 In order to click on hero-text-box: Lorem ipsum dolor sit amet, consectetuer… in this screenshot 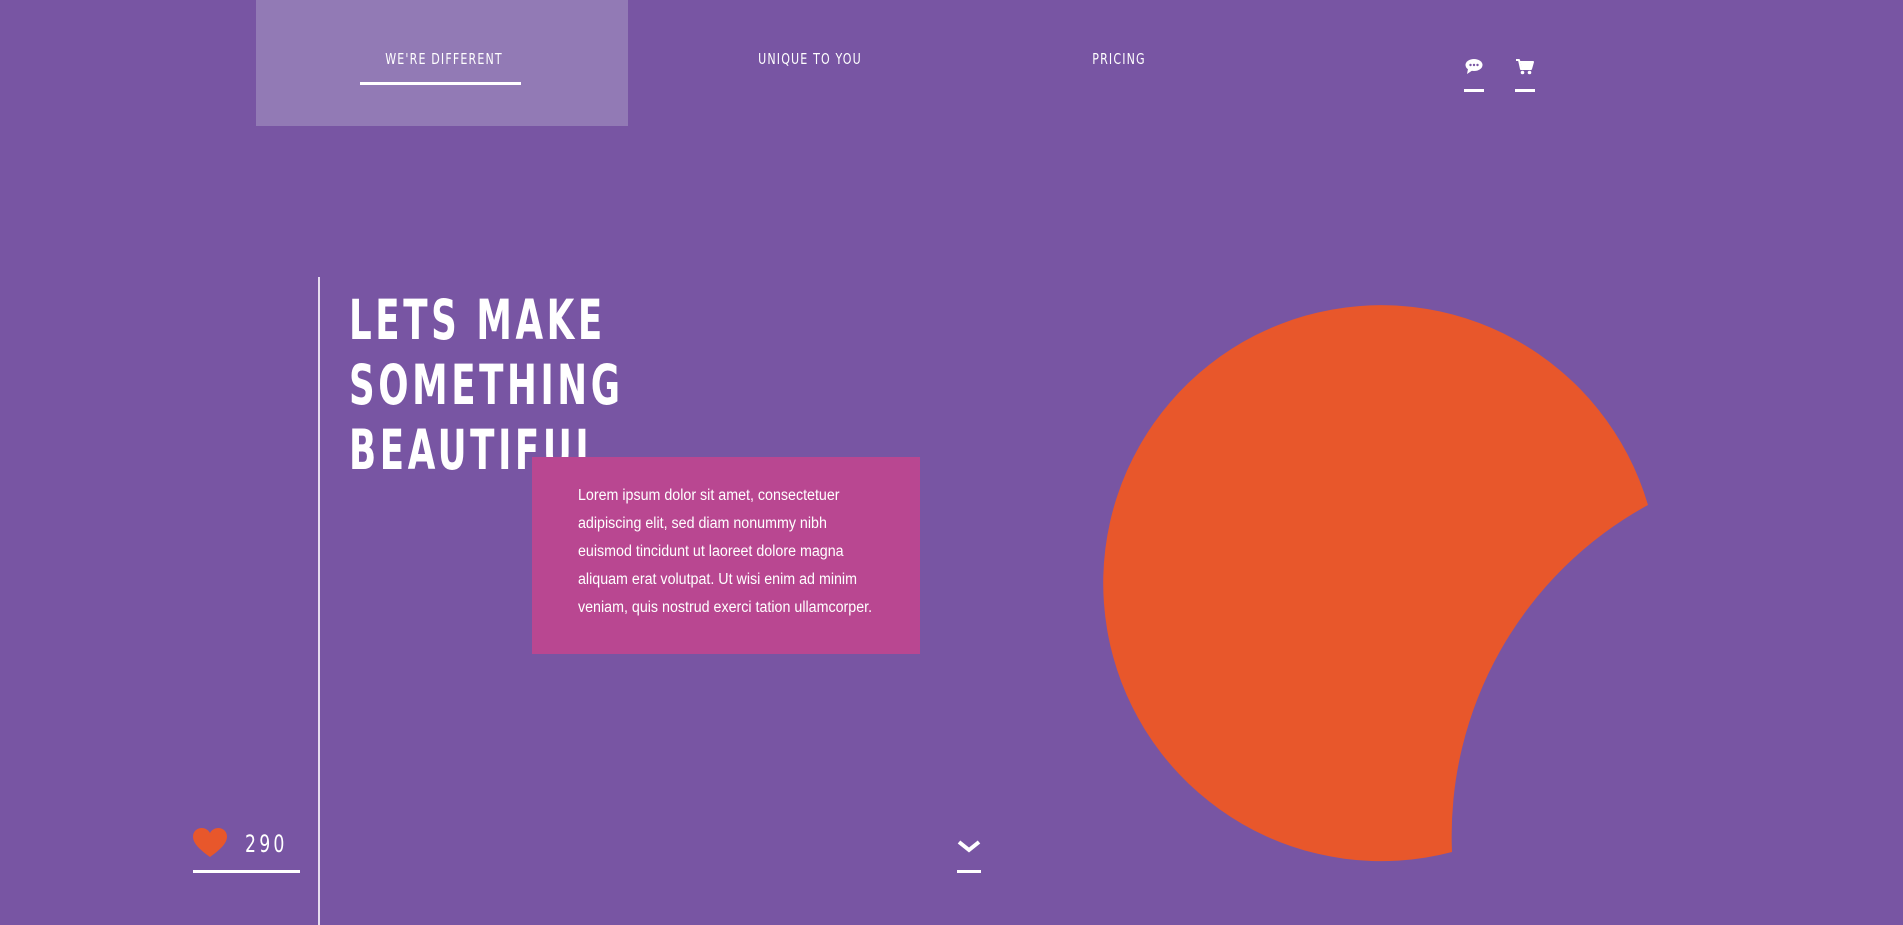, I will do `click(726, 555)`.